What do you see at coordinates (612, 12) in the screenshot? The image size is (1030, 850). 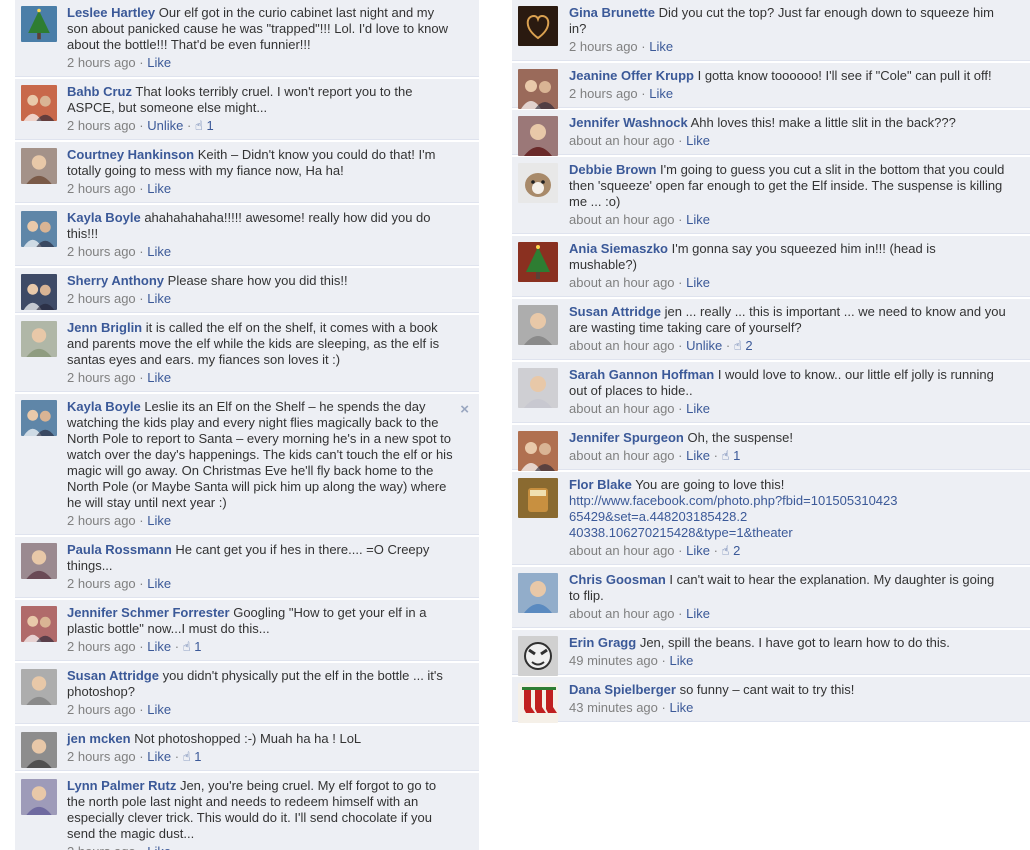 I see `comment-author-link: Gina Brunette` at bounding box center [612, 12].